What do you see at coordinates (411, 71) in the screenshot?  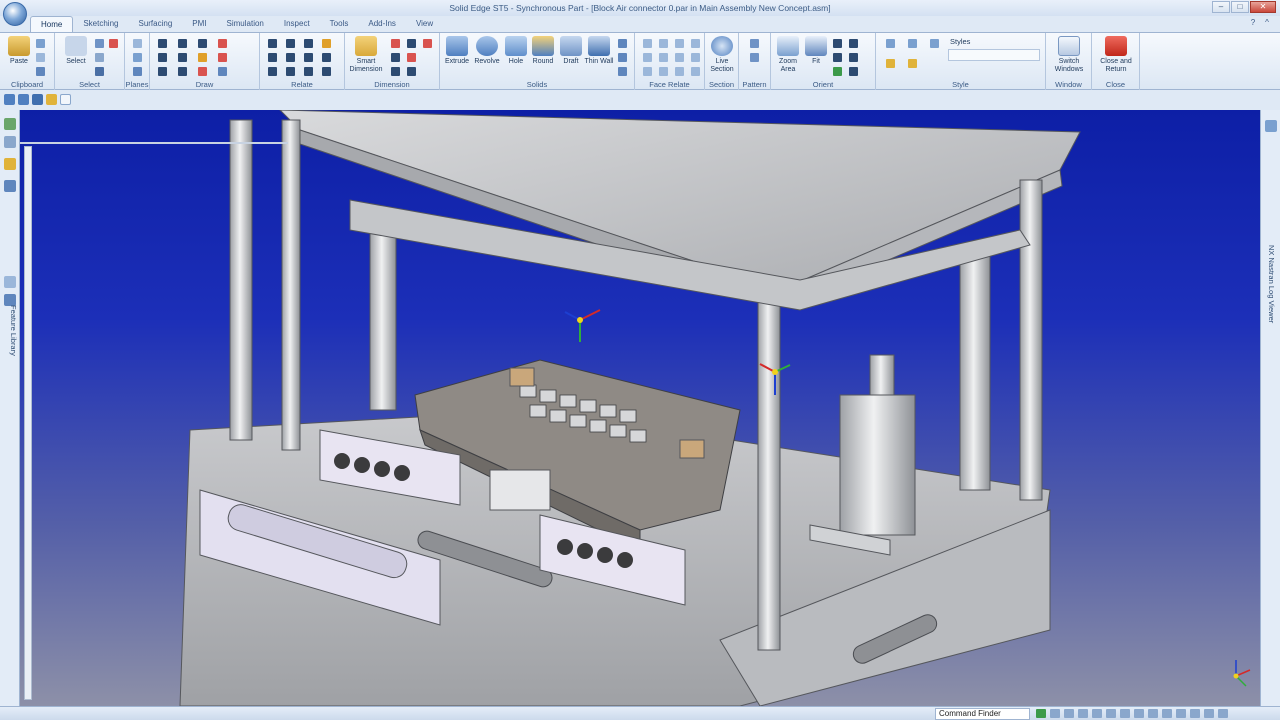 I see `dimension-axis-icon` at bounding box center [411, 71].